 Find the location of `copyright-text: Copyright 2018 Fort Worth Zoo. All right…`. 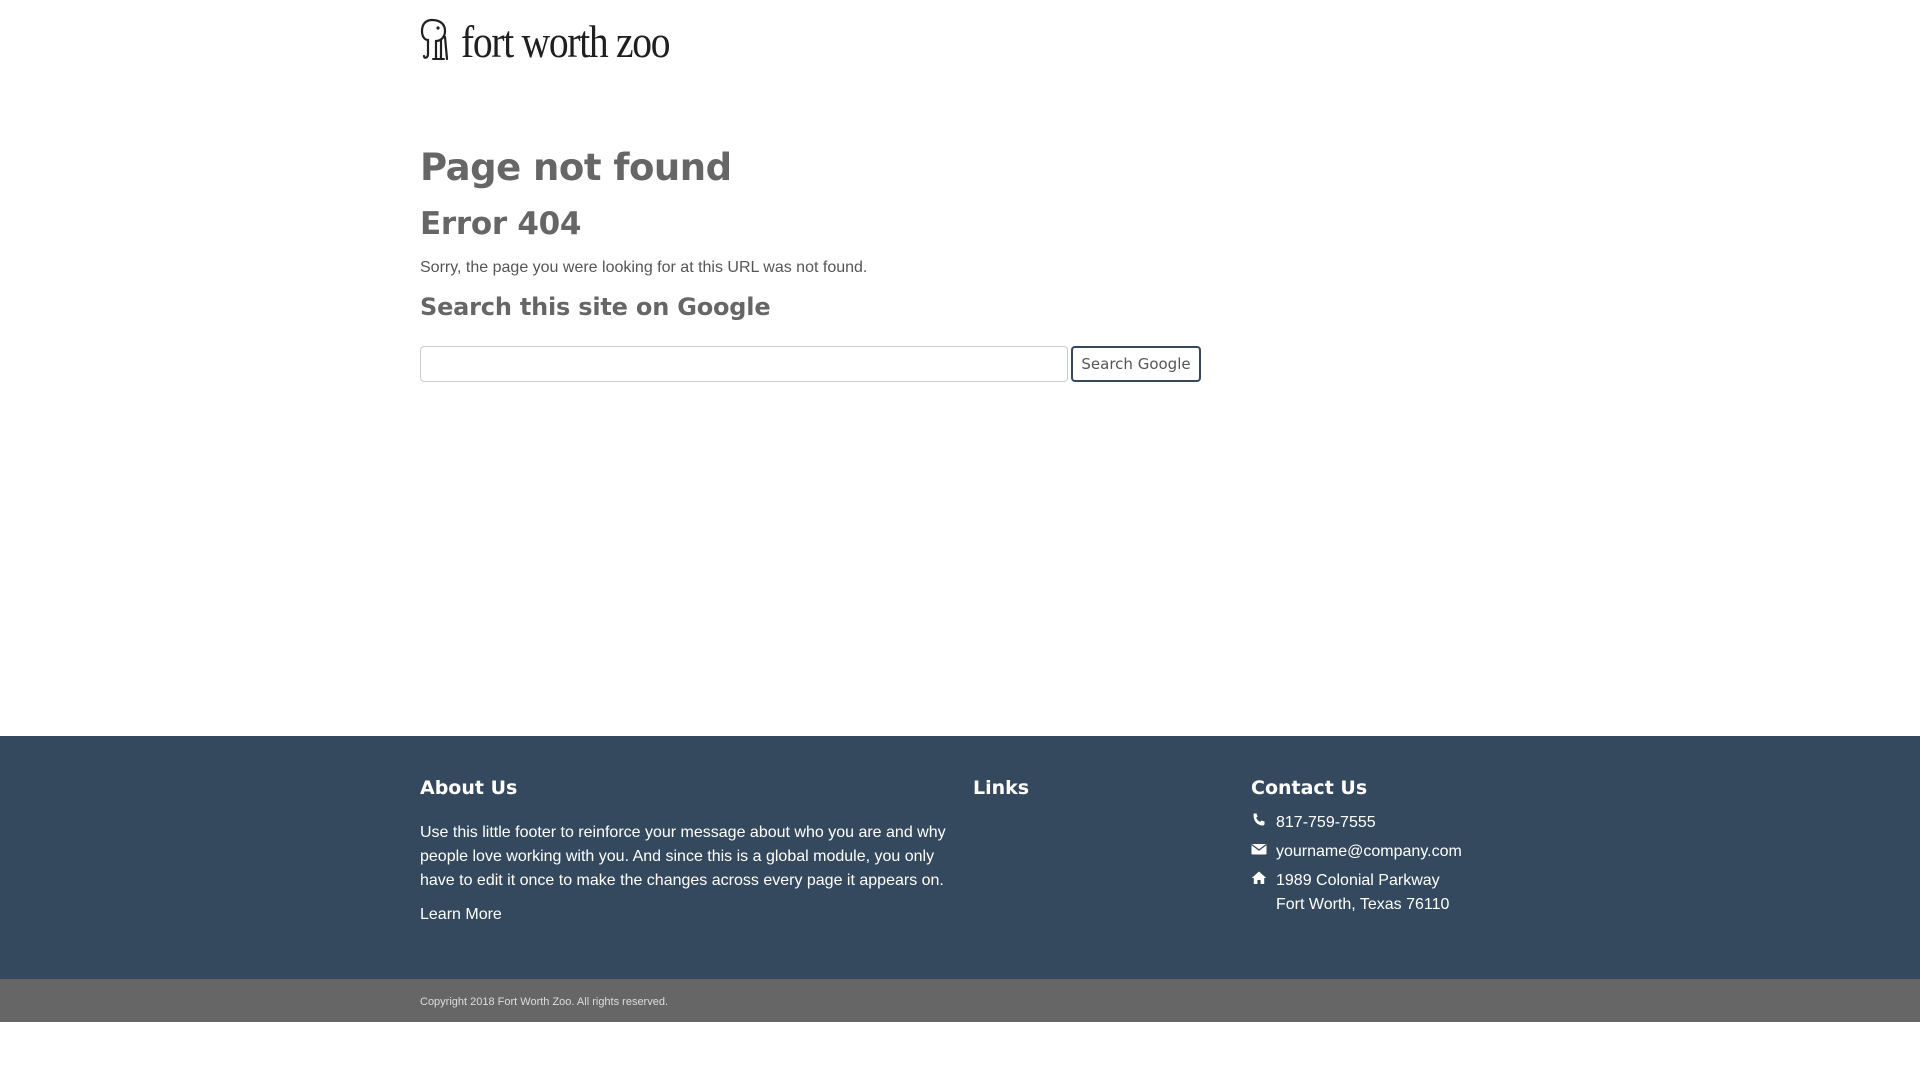

copyright-text: Copyright 2018 Fort Worth Zoo. All right… is located at coordinates (544, 1001).